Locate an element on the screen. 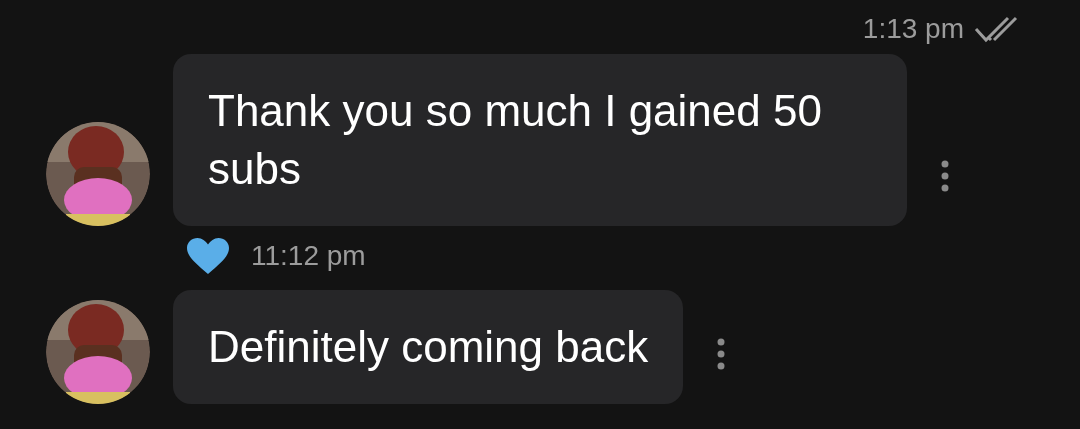 This screenshot has height=429, width=1080. heart-icon is located at coordinates (208, 256).